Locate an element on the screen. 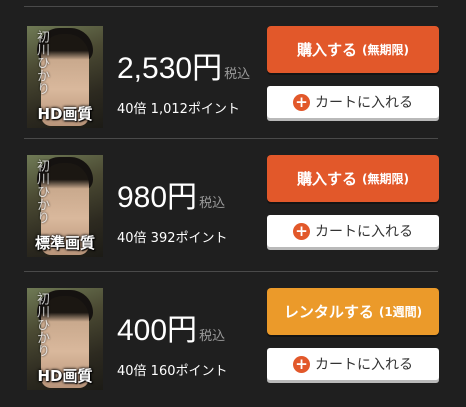 Image resolution: width=466 pixels, height=407 pixels. thumbnail-image: 初川ひかり 標準画質 is located at coordinates (65, 206).